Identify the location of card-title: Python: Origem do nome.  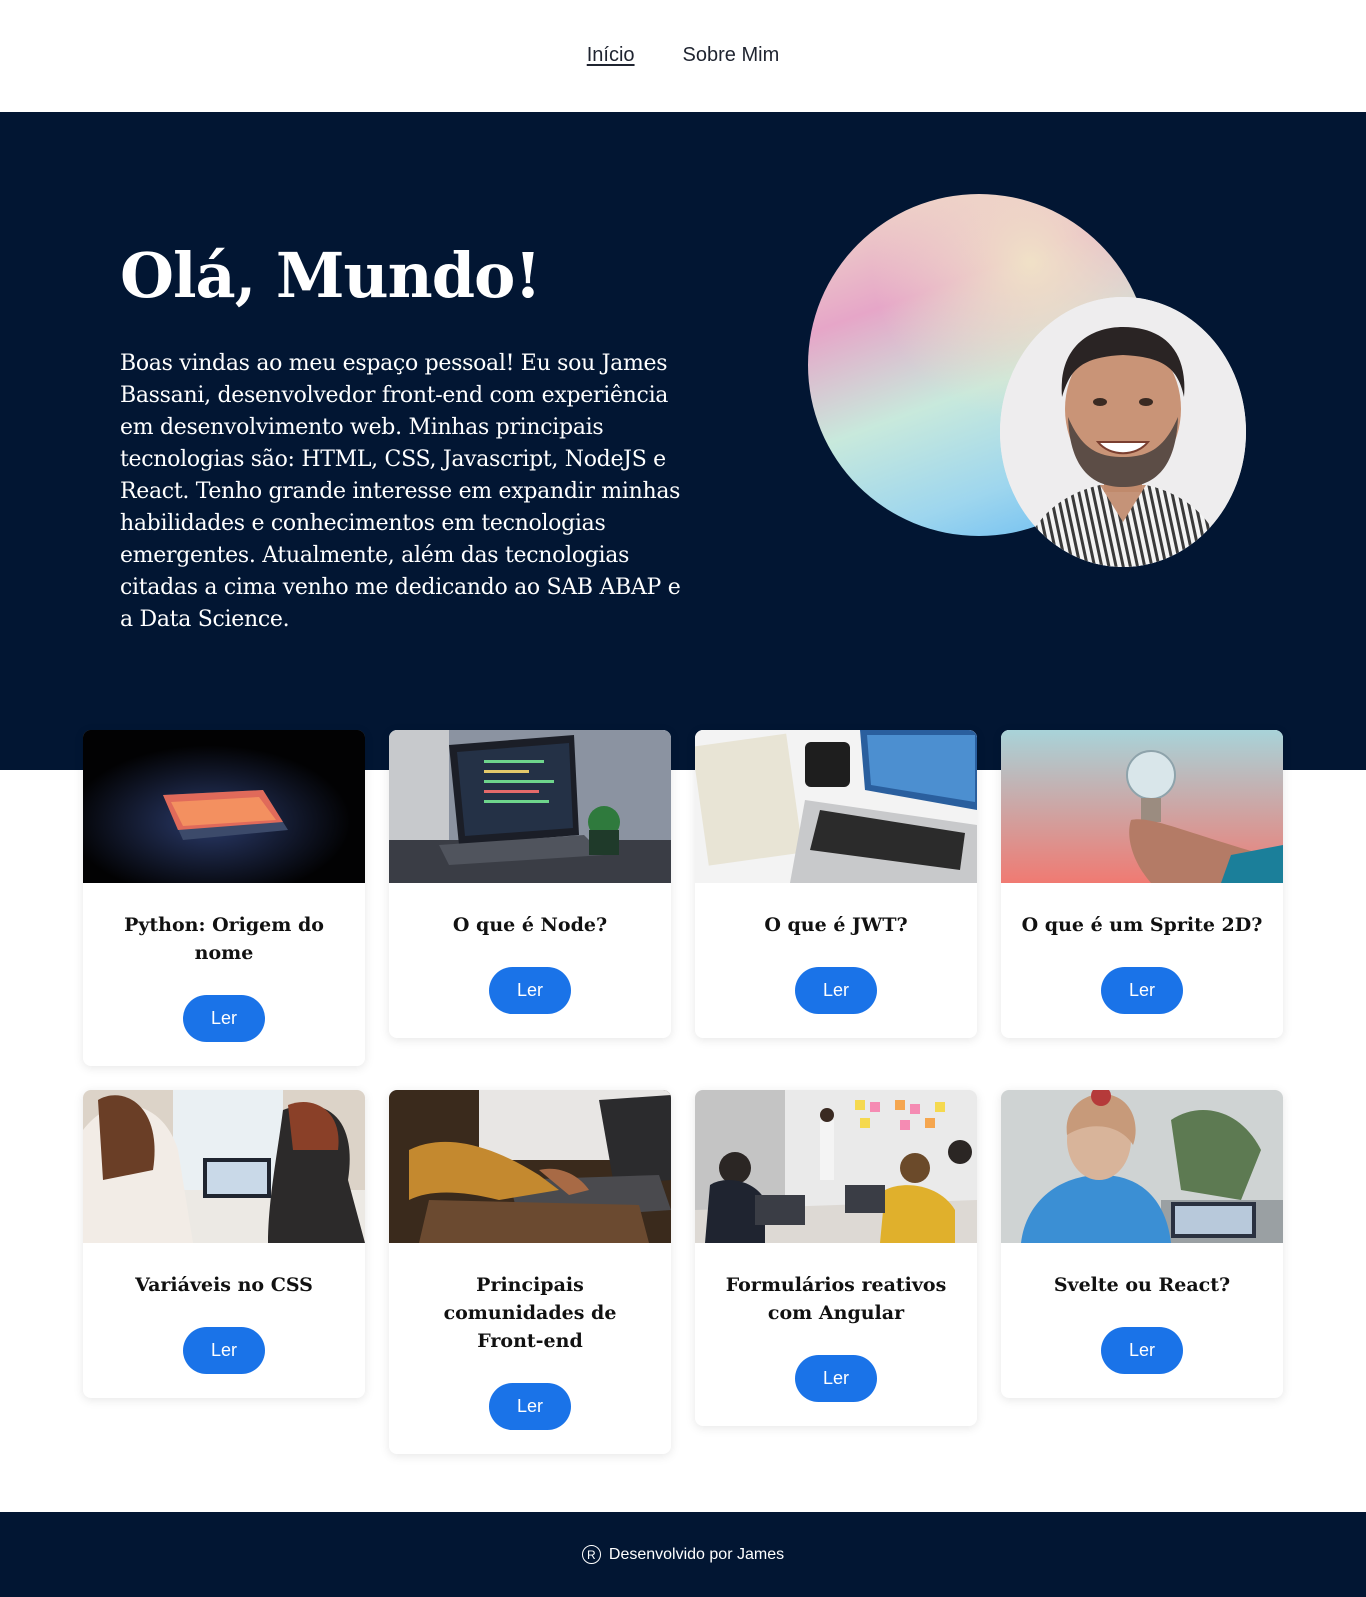
(224, 939).